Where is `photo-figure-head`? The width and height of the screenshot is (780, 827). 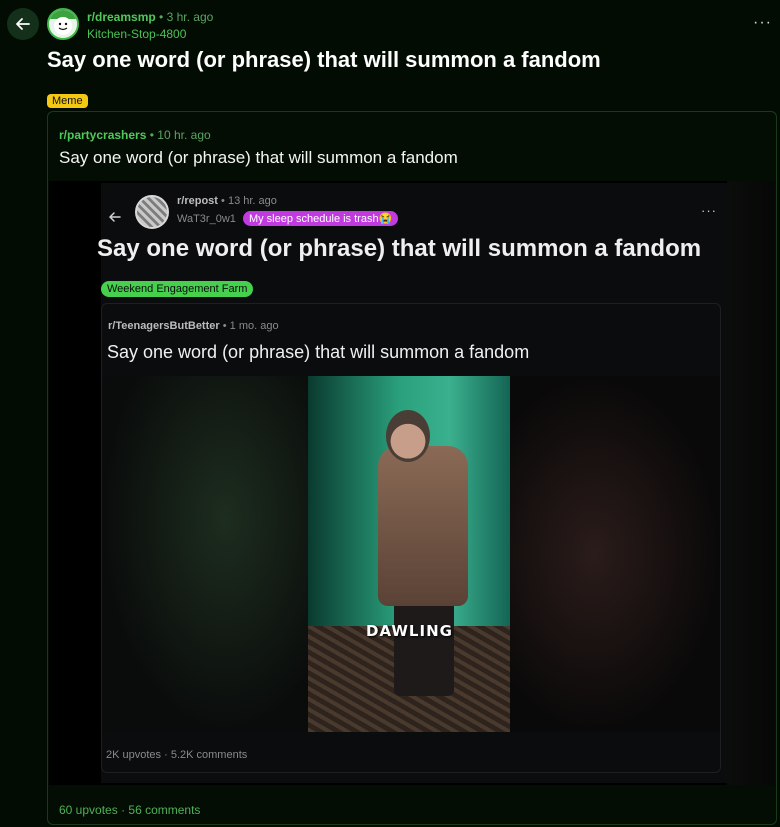 photo-figure-head is located at coordinates (408, 436).